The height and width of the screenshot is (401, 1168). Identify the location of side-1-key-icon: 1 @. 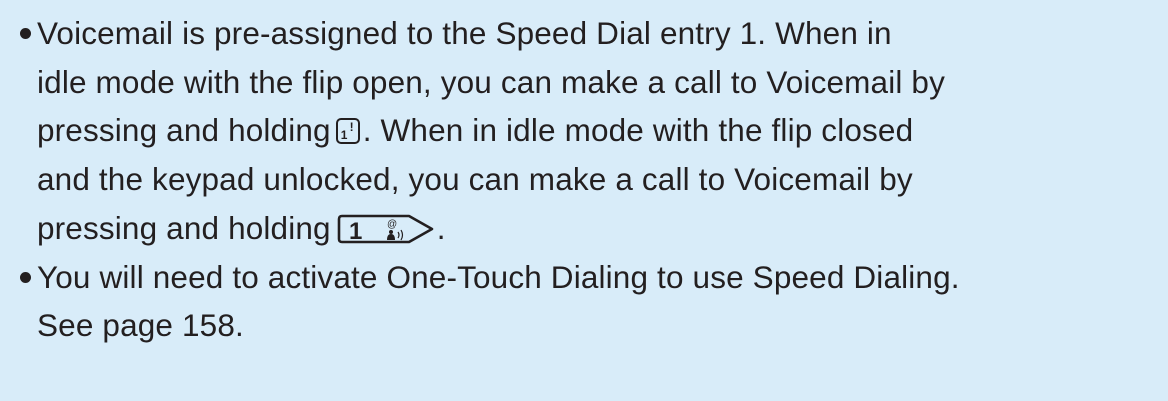
(385, 229).